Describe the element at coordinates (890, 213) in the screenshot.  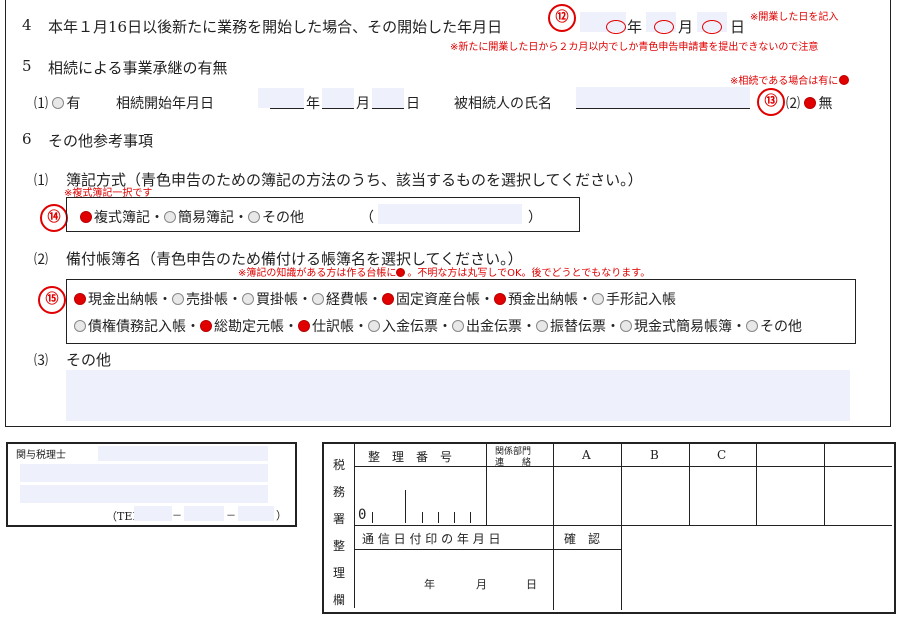
I see `form-frame-right` at that location.